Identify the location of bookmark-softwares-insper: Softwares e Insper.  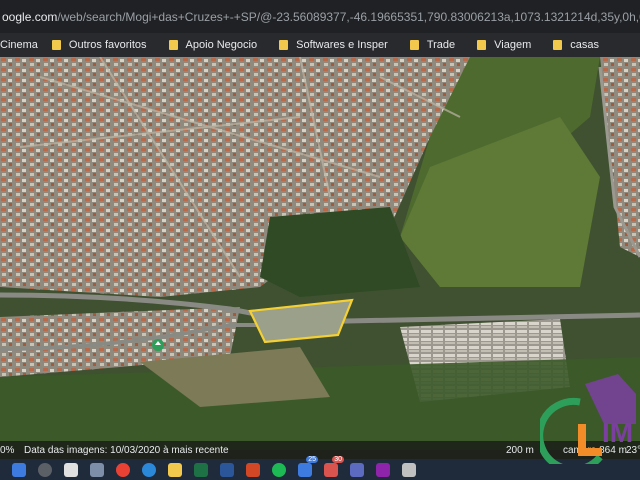
(333, 45).